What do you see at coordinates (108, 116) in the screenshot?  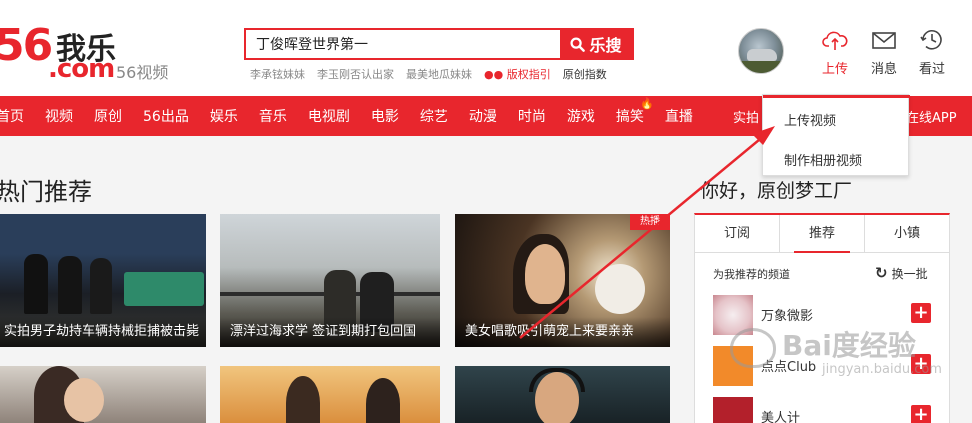 I see `nav-item-original: 原创` at bounding box center [108, 116].